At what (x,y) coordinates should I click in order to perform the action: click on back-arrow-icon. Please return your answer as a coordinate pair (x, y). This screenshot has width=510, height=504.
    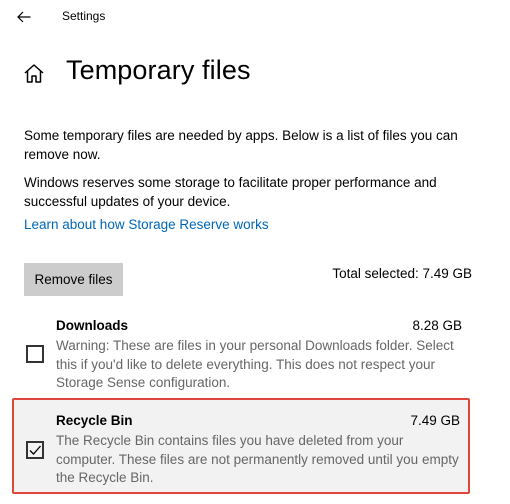
    Looking at the image, I should click on (24, 17).